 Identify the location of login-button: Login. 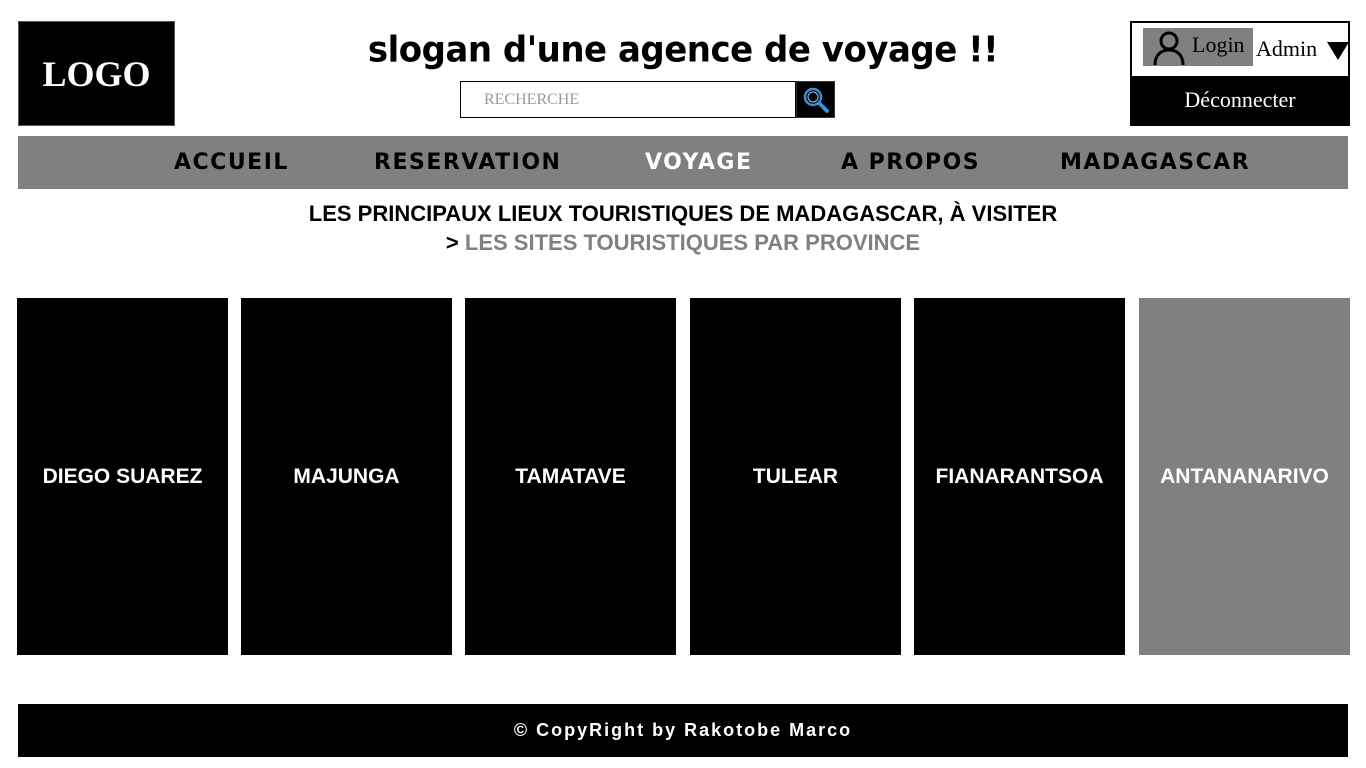
(1198, 47).